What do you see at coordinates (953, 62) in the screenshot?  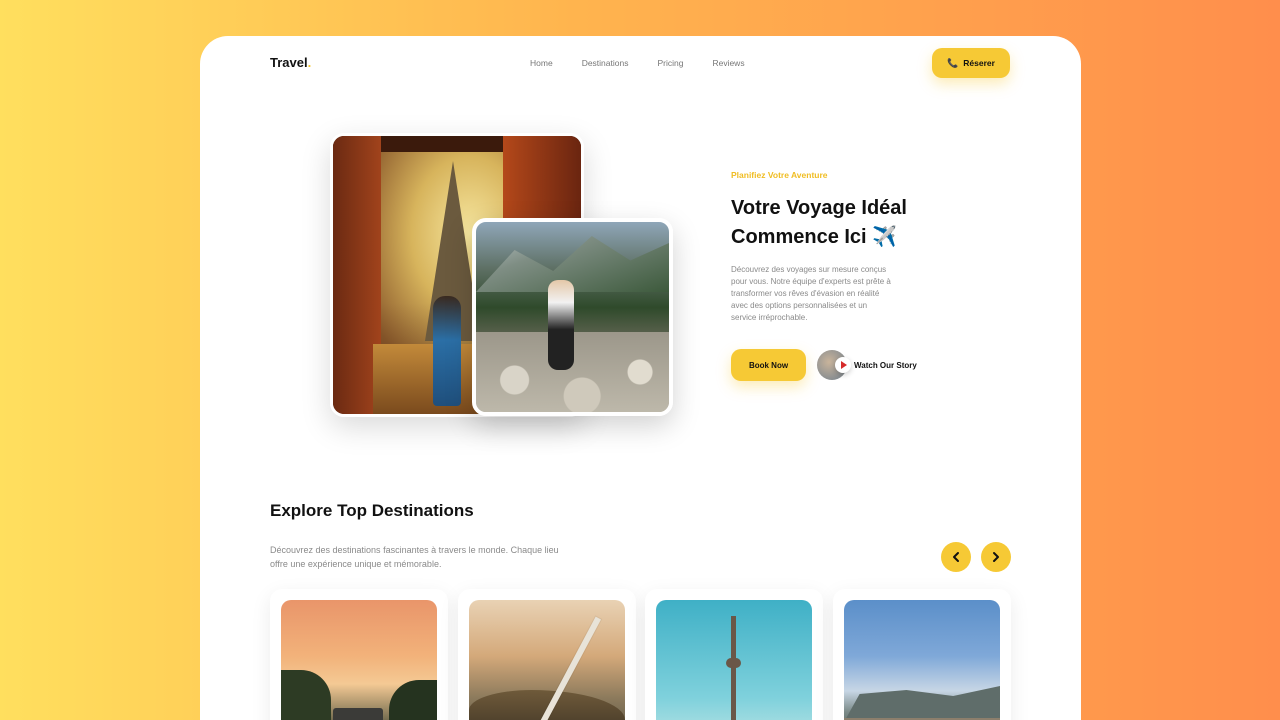 I see `phone-icon: 📞` at bounding box center [953, 62].